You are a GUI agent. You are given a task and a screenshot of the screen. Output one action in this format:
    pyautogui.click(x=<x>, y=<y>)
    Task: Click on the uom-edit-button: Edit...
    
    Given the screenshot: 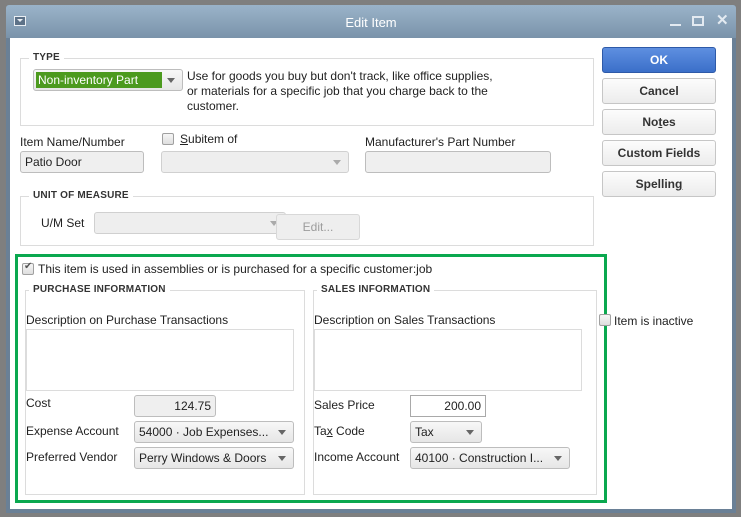 What is the action you would take?
    pyautogui.click(x=318, y=227)
    